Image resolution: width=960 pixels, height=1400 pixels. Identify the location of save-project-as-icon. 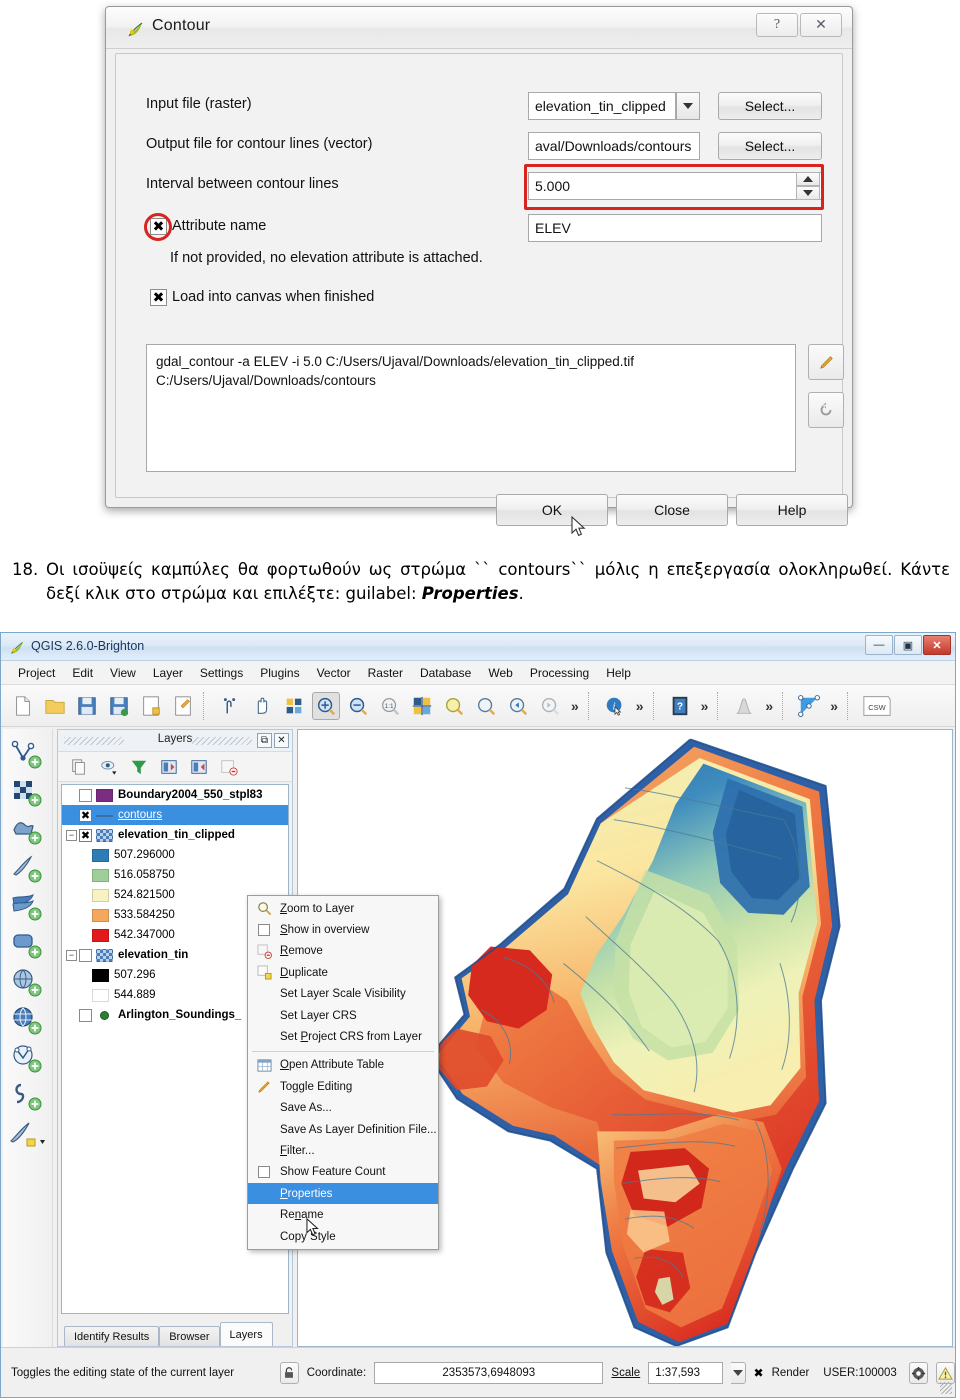
(119, 706).